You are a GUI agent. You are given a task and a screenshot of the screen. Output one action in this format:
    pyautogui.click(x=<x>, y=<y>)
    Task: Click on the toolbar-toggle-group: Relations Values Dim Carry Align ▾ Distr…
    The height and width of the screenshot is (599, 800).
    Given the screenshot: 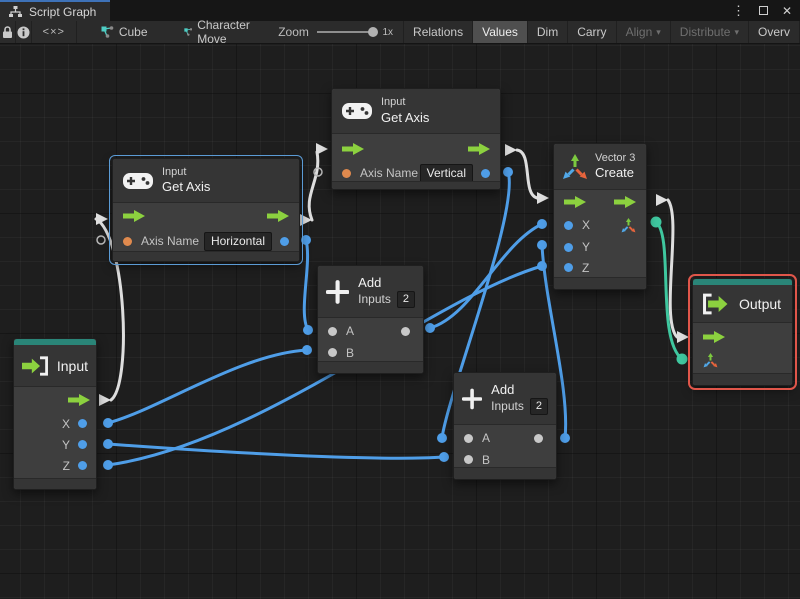 What is the action you would take?
    pyautogui.click(x=601, y=32)
    